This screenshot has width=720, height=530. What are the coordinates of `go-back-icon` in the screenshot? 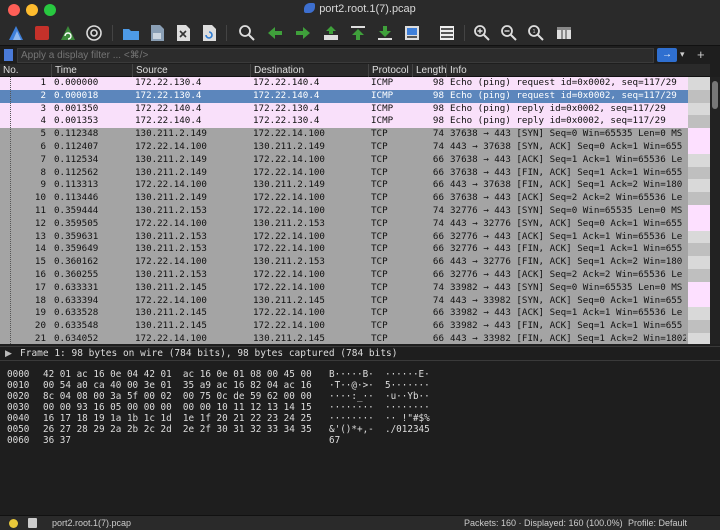 It's located at (275, 33).